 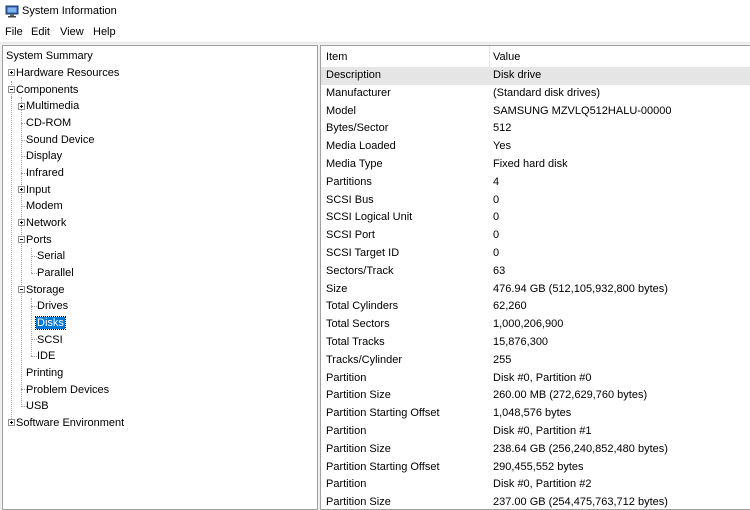 I want to click on item-cell: Manufacturer, so click(x=358, y=92).